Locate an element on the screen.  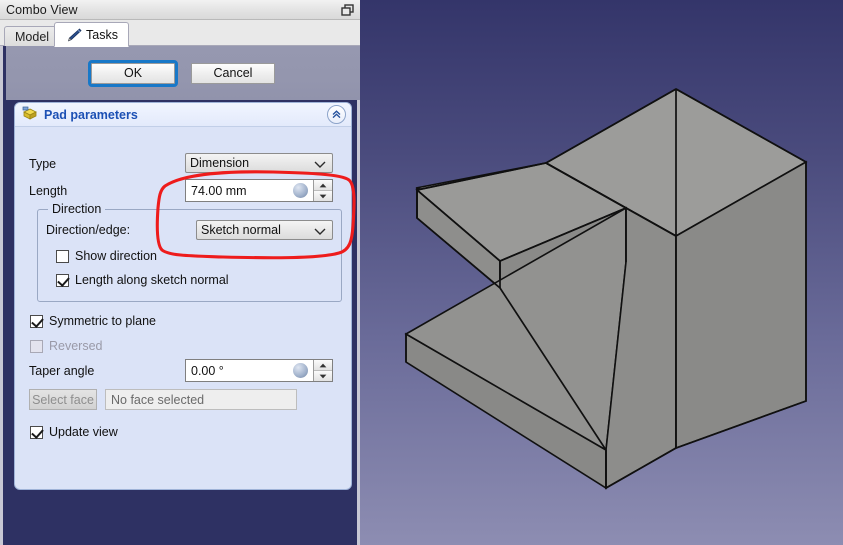
taper-angle-value: 0.00 ° is located at coordinates (207, 370).